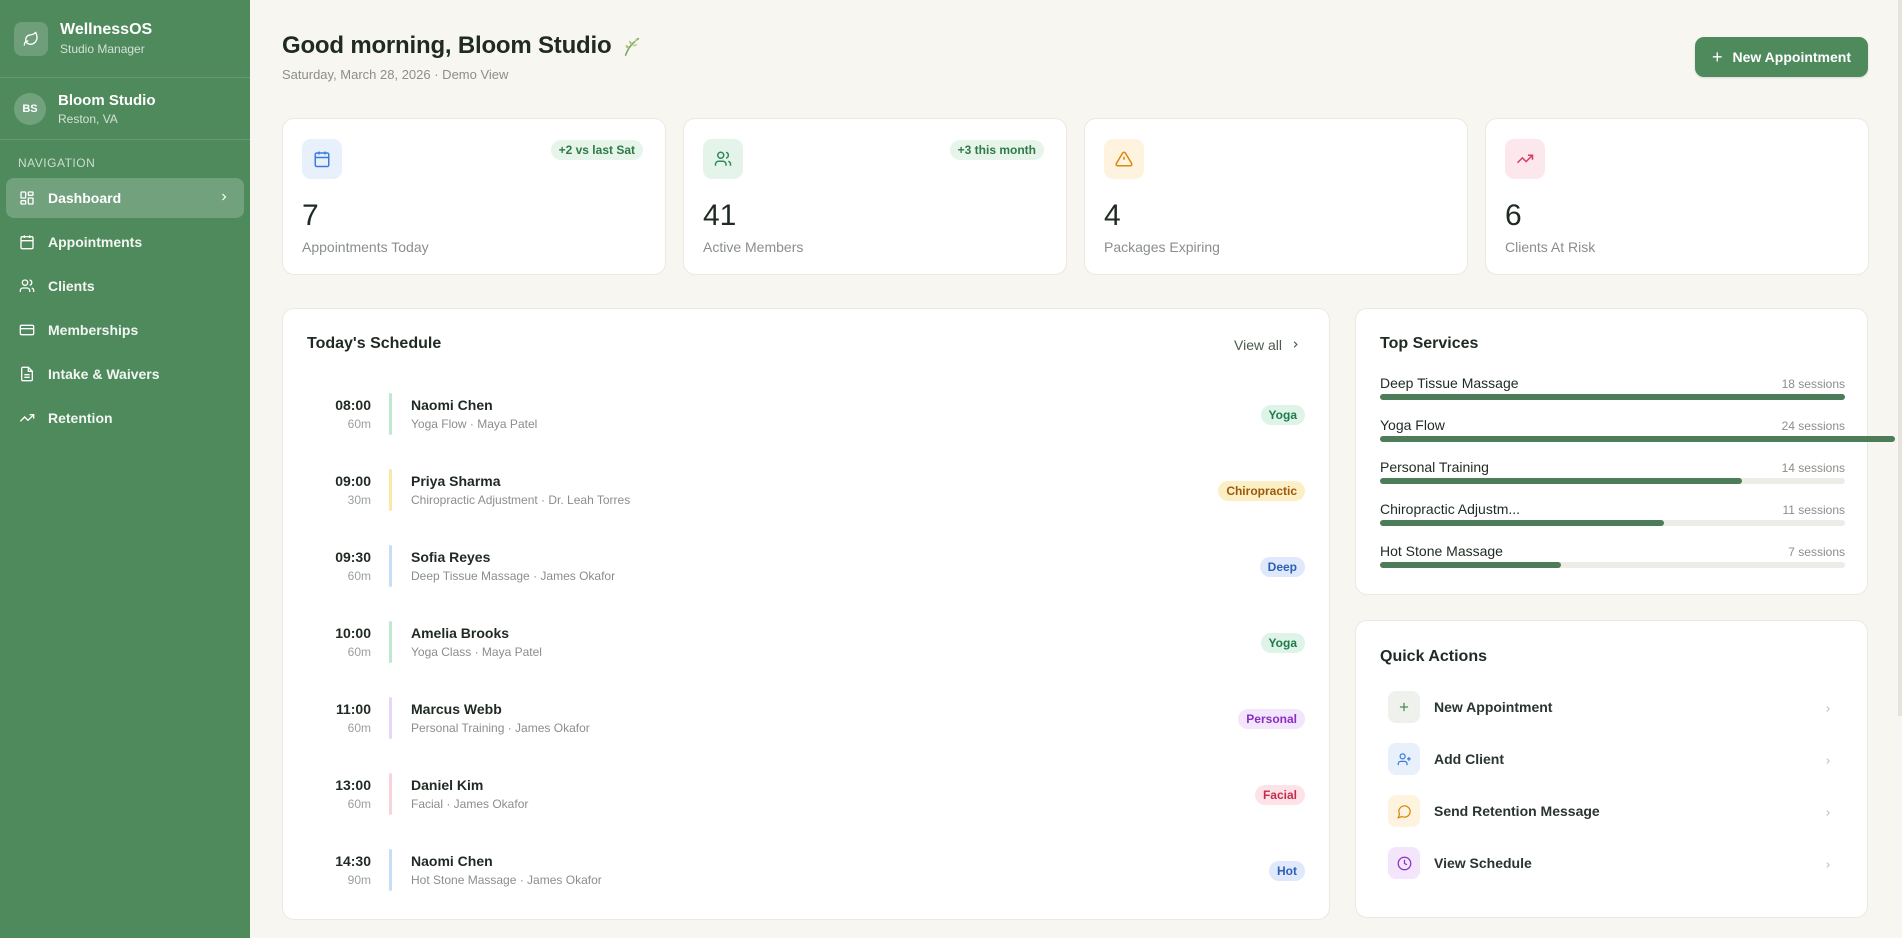 This screenshot has width=1902, height=938. I want to click on sprout-icon, so click(632, 46).